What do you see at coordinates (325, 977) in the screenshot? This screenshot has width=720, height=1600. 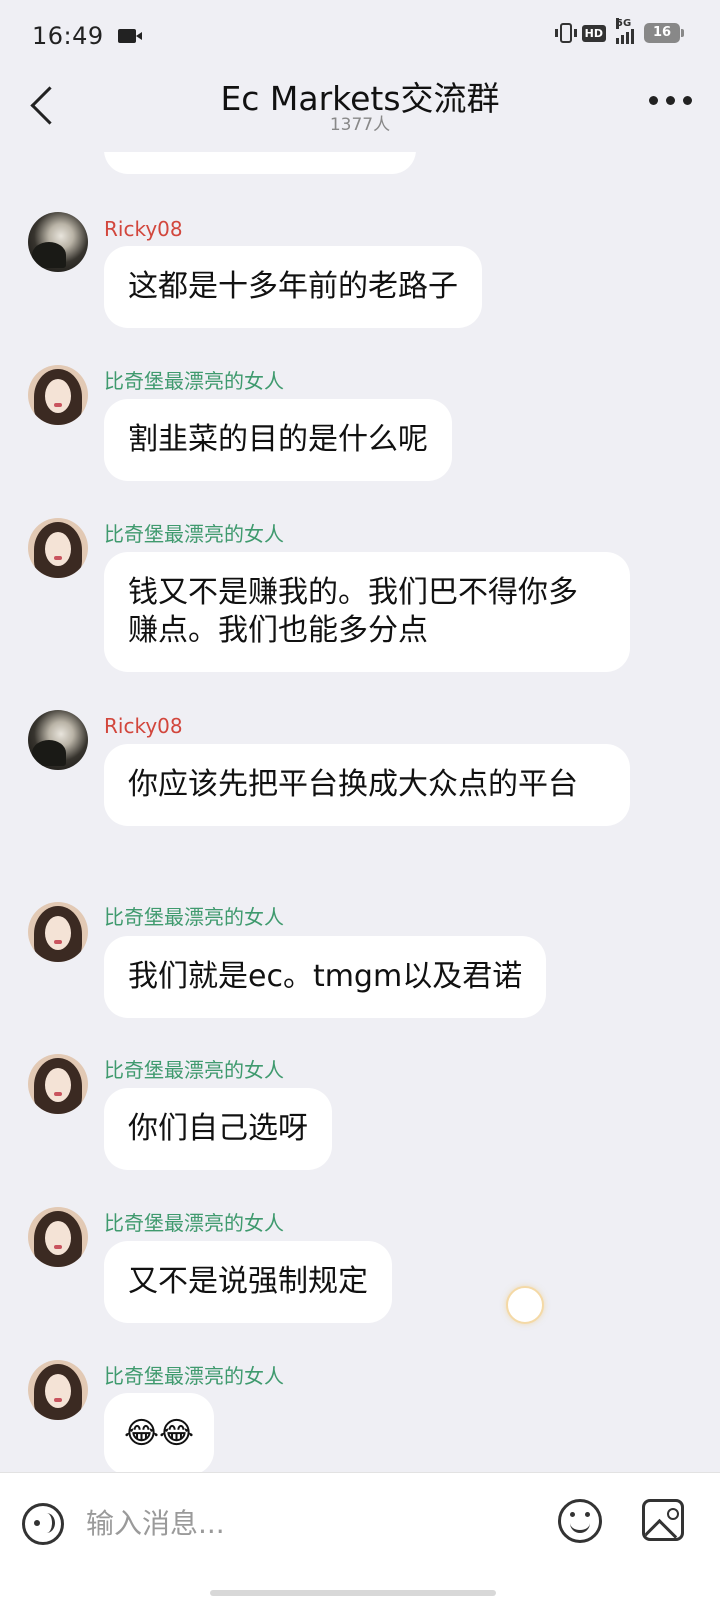 I see `message-bubble: 我们就是ec。tmgm以及君诺` at bounding box center [325, 977].